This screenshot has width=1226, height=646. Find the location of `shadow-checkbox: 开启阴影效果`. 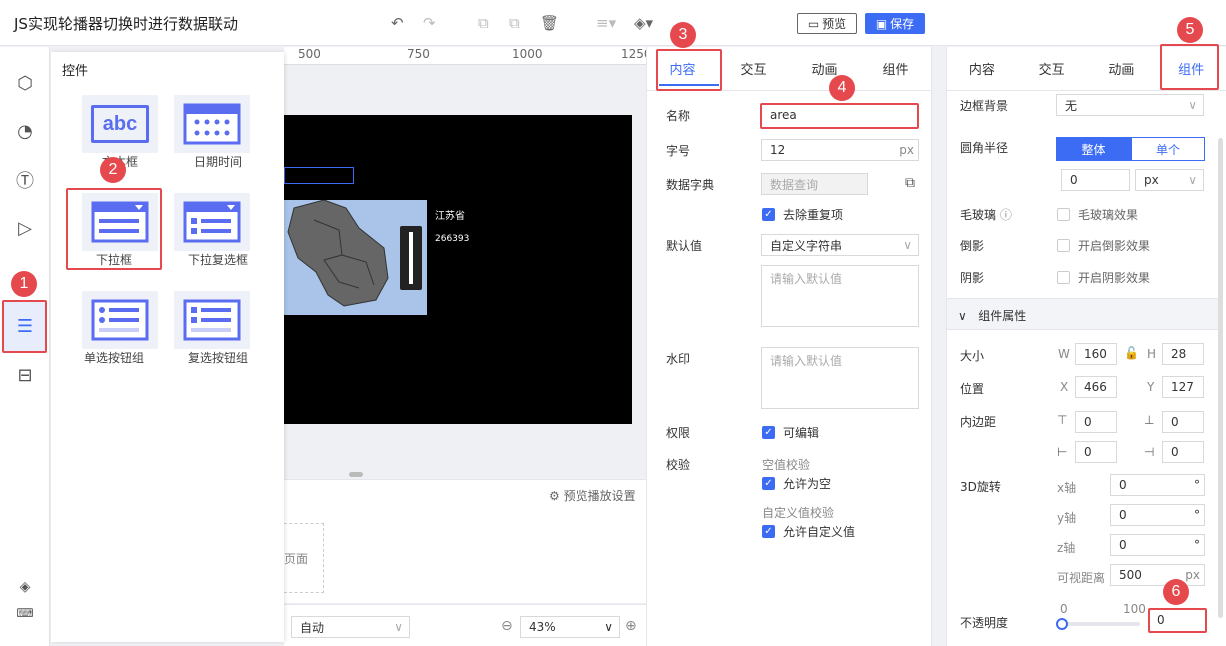

shadow-checkbox: 开启阴影效果 is located at coordinates (1103, 277).